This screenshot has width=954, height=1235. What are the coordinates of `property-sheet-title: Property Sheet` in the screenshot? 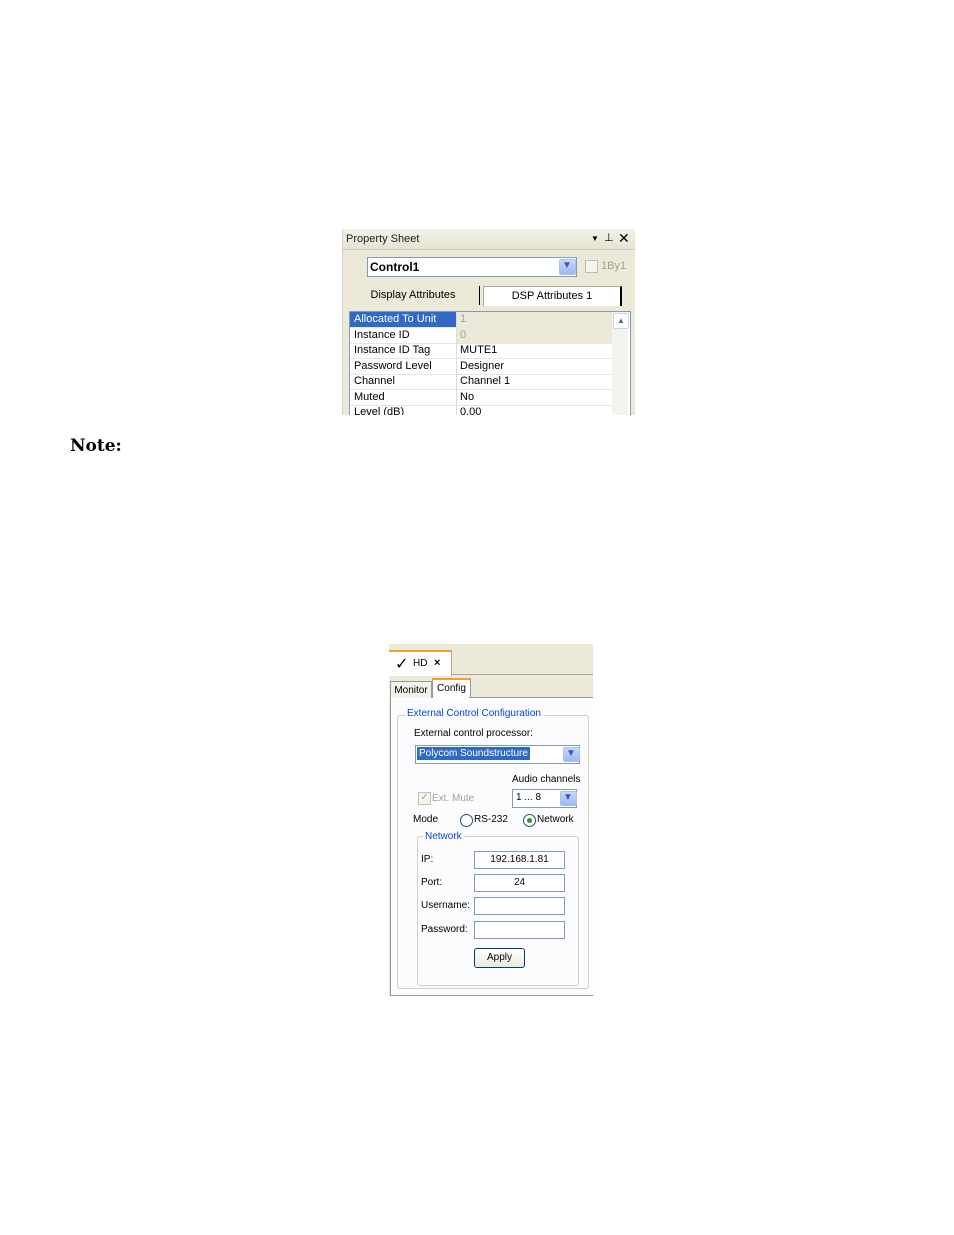 It's located at (383, 239).